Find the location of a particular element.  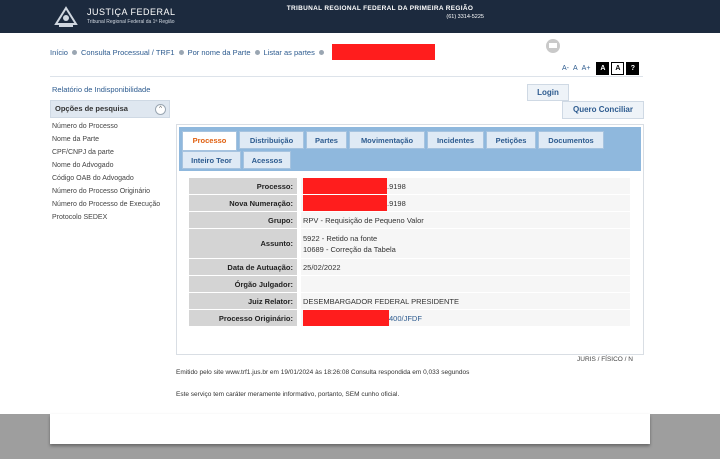

detail-value: 400/JFDF is located at coordinates (465, 318).